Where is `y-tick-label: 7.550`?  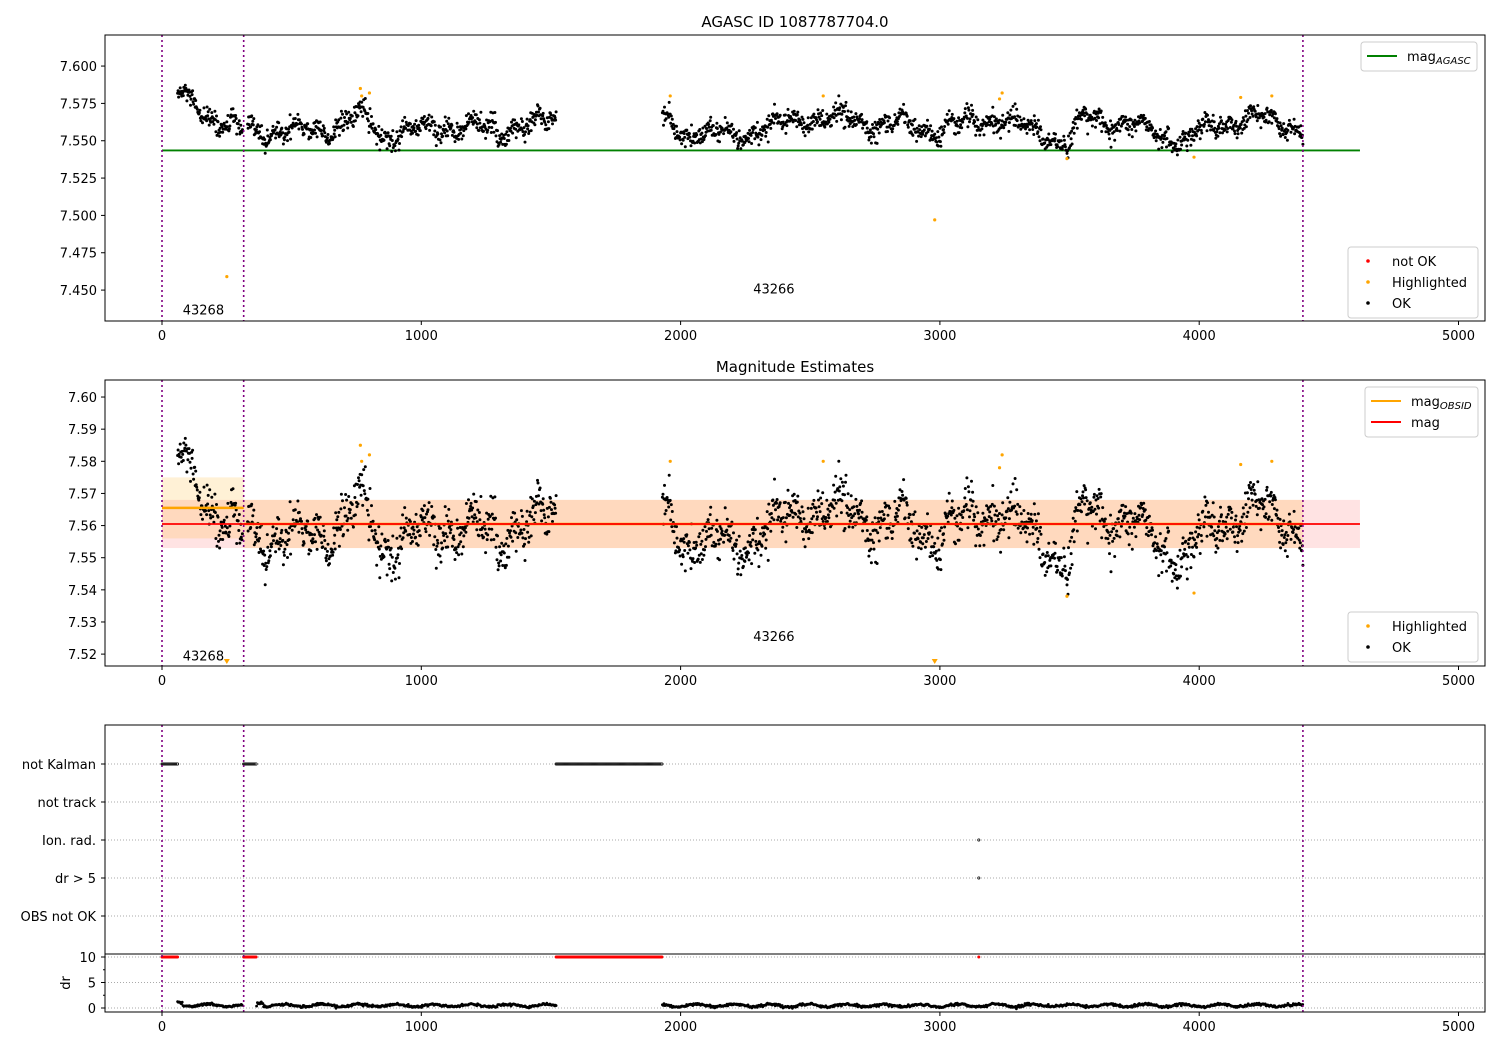 y-tick-label: 7.550 is located at coordinates (78, 142).